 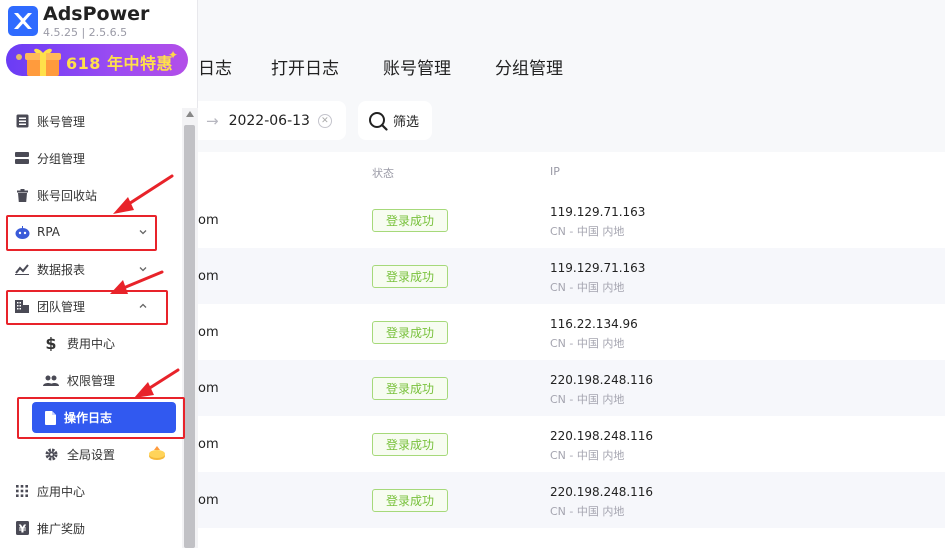 I want to click on ip-address: 116.22.134.96, so click(x=594, y=324).